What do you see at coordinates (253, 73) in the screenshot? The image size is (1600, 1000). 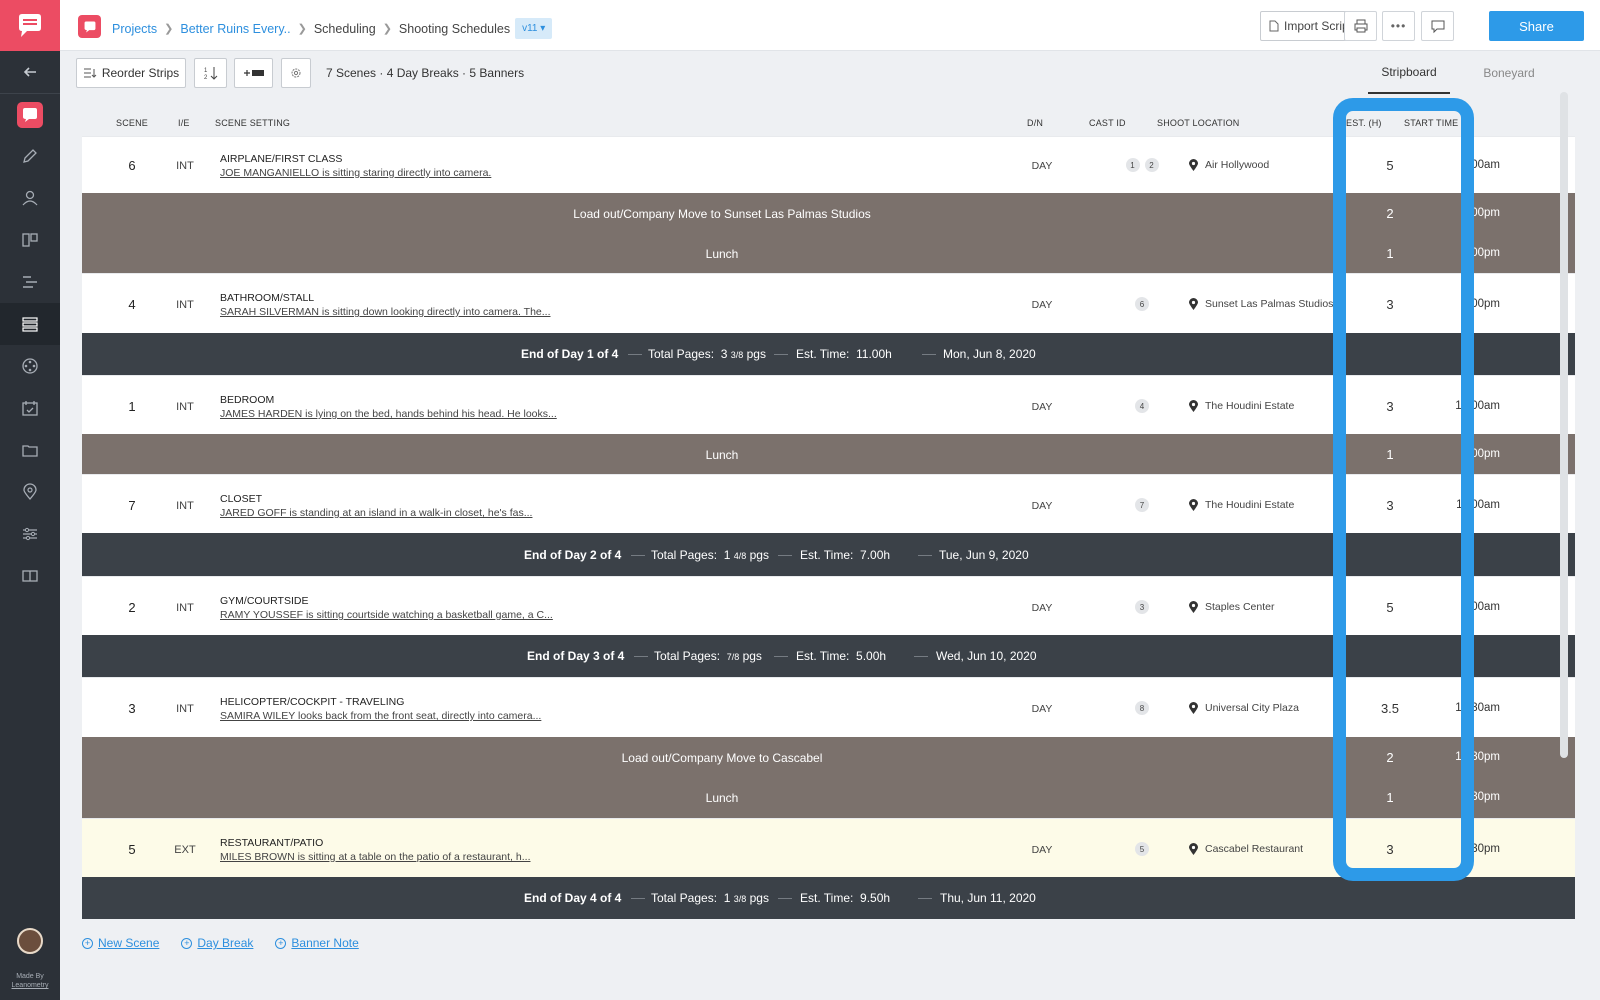 I see `add-strip-button` at bounding box center [253, 73].